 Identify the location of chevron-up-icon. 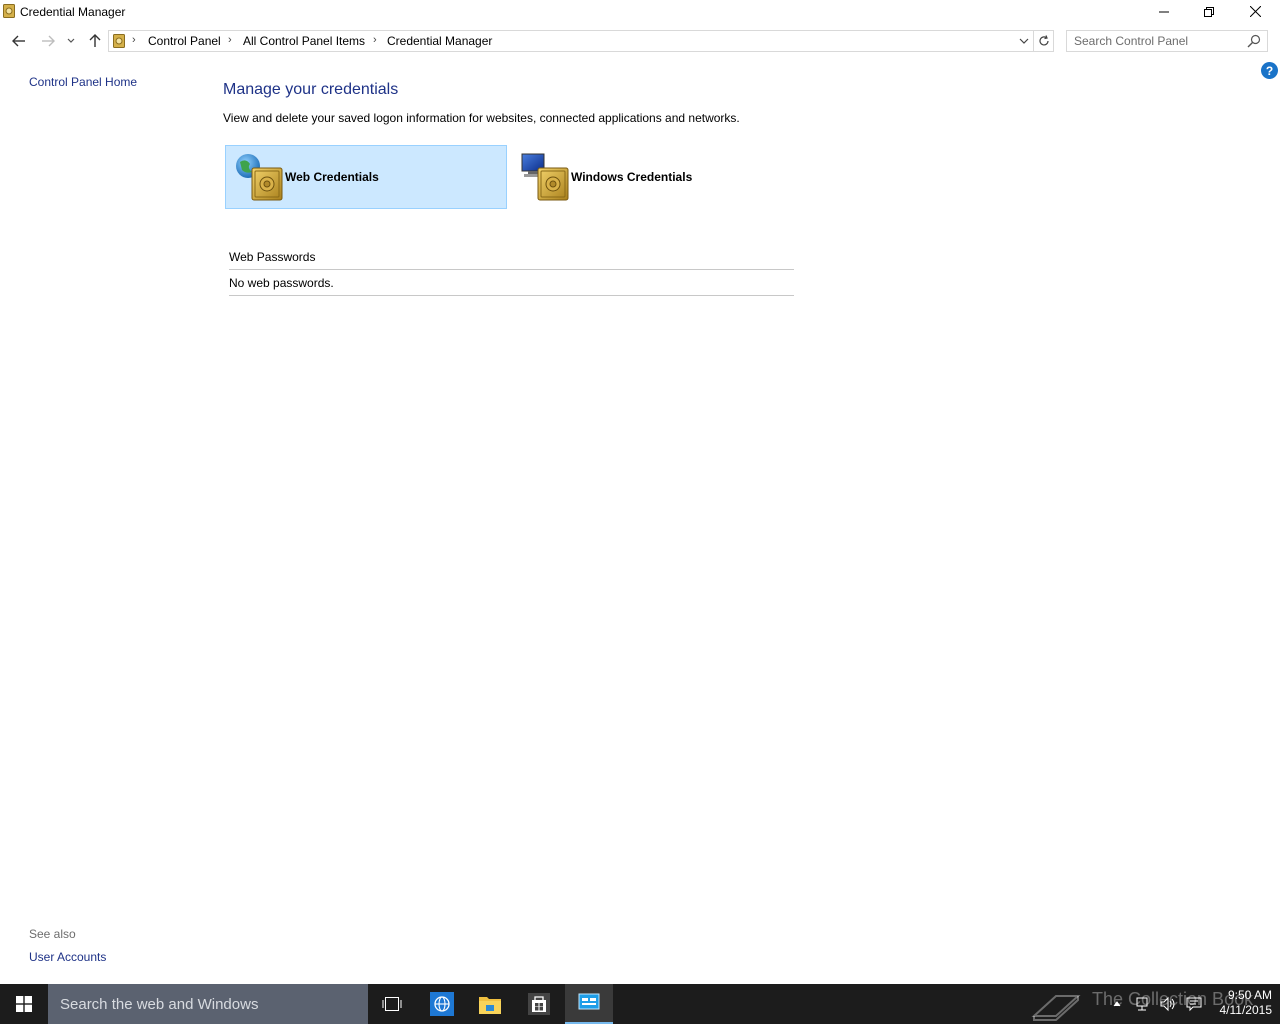
(1117, 1004).